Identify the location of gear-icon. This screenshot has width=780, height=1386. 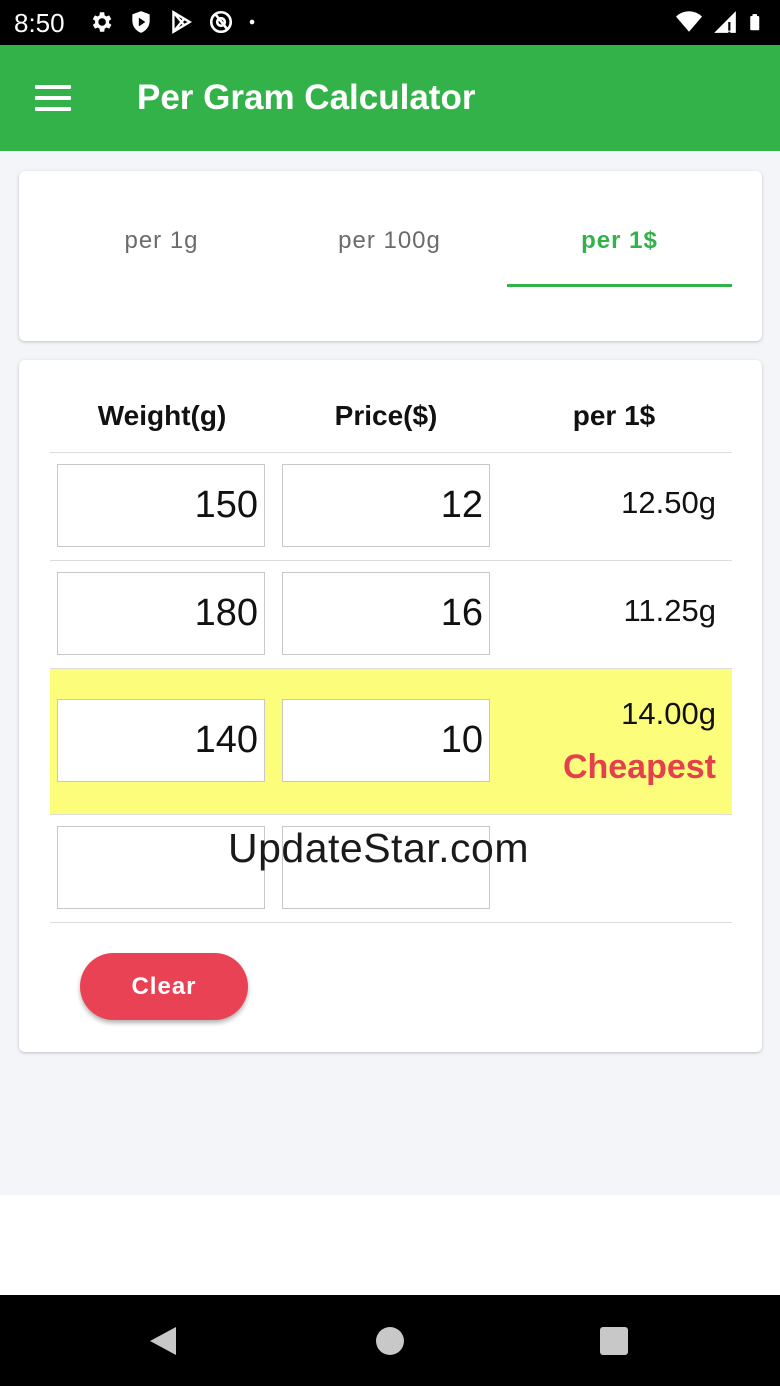
(102, 22).